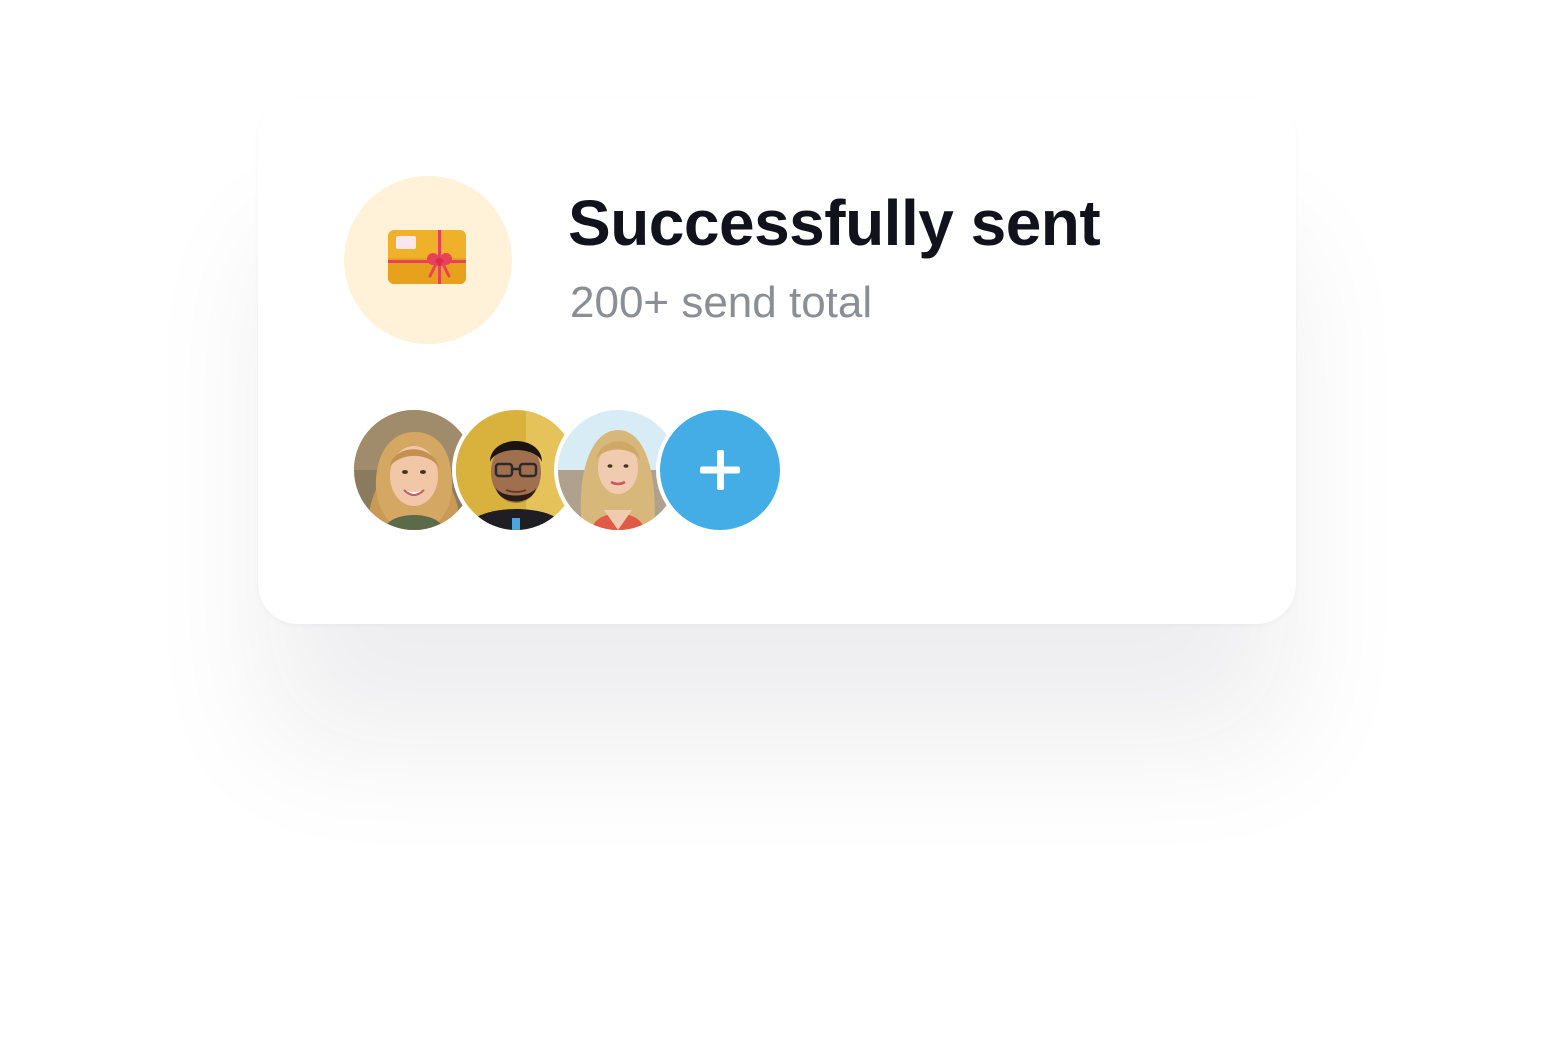 The width and height of the screenshot is (1552, 1040). Describe the element at coordinates (570, 470) in the screenshot. I see `recipient-avatars` at that location.